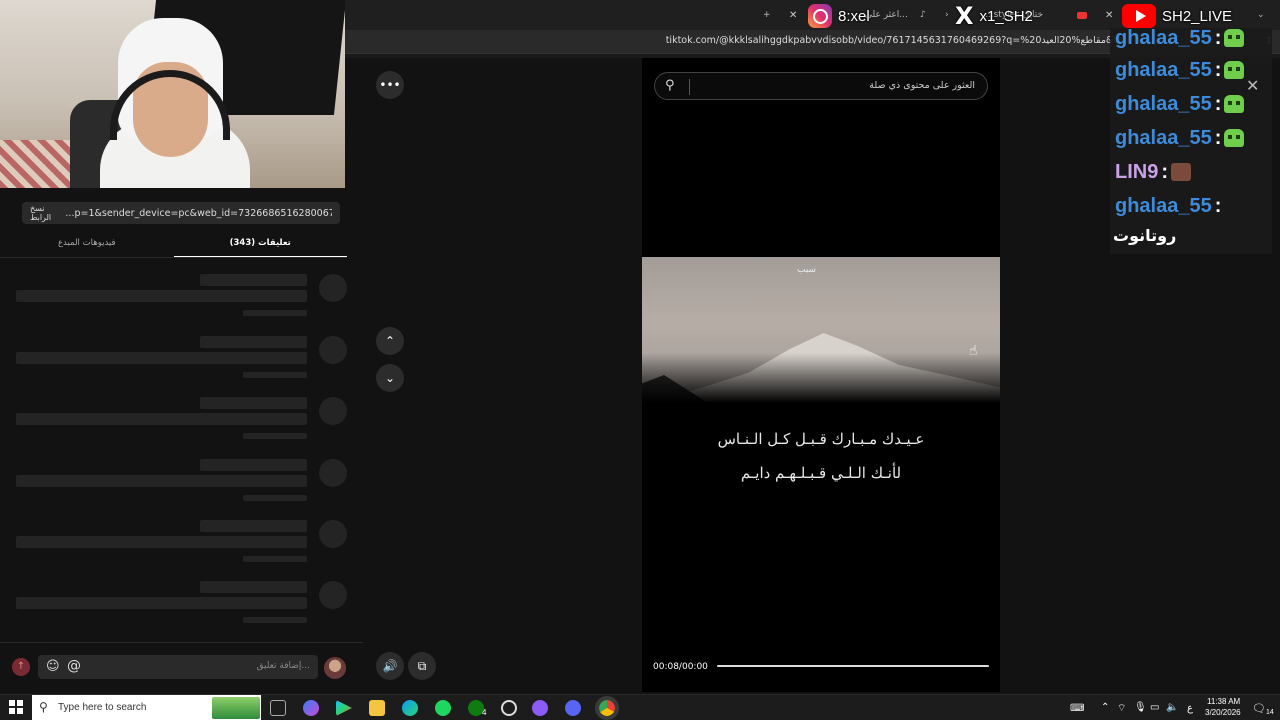  Describe the element at coordinates (947, 15) in the screenshot. I see `tab-chevron-icon: ›` at that location.